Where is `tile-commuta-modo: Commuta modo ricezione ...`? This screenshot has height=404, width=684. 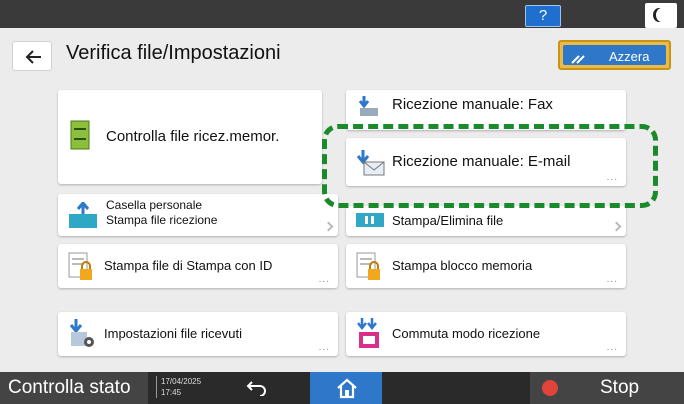
tile-commuta-modo: Commuta modo ricezione ... is located at coordinates (486, 334).